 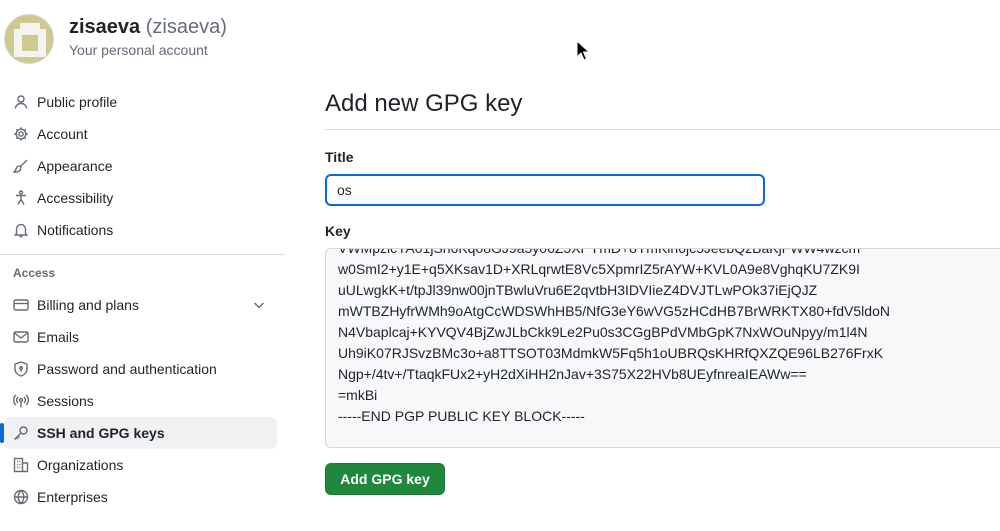 I want to click on sidebar-item-label: Public profile, so click(x=77, y=102).